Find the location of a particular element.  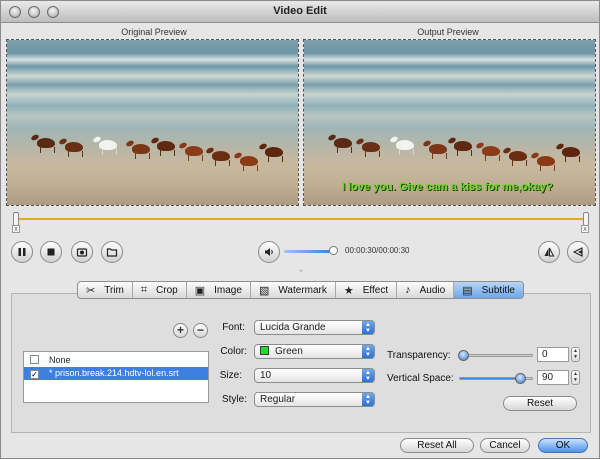

timeline-slider is located at coordinates (301, 219).